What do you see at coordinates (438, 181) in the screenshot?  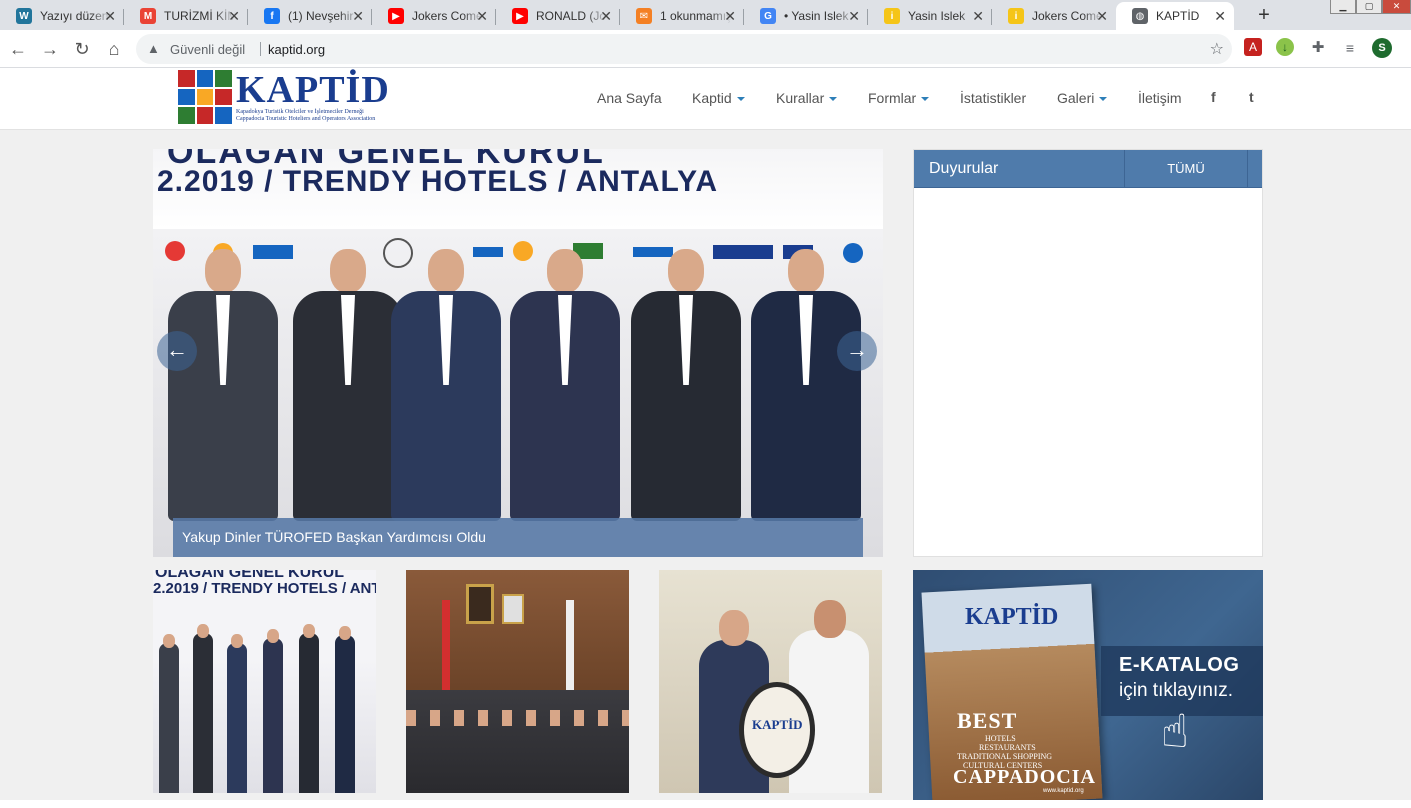 I see `slide-banner-text: 2.2019 / TRENDY HOTELS / ANTALYA` at bounding box center [438, 181].